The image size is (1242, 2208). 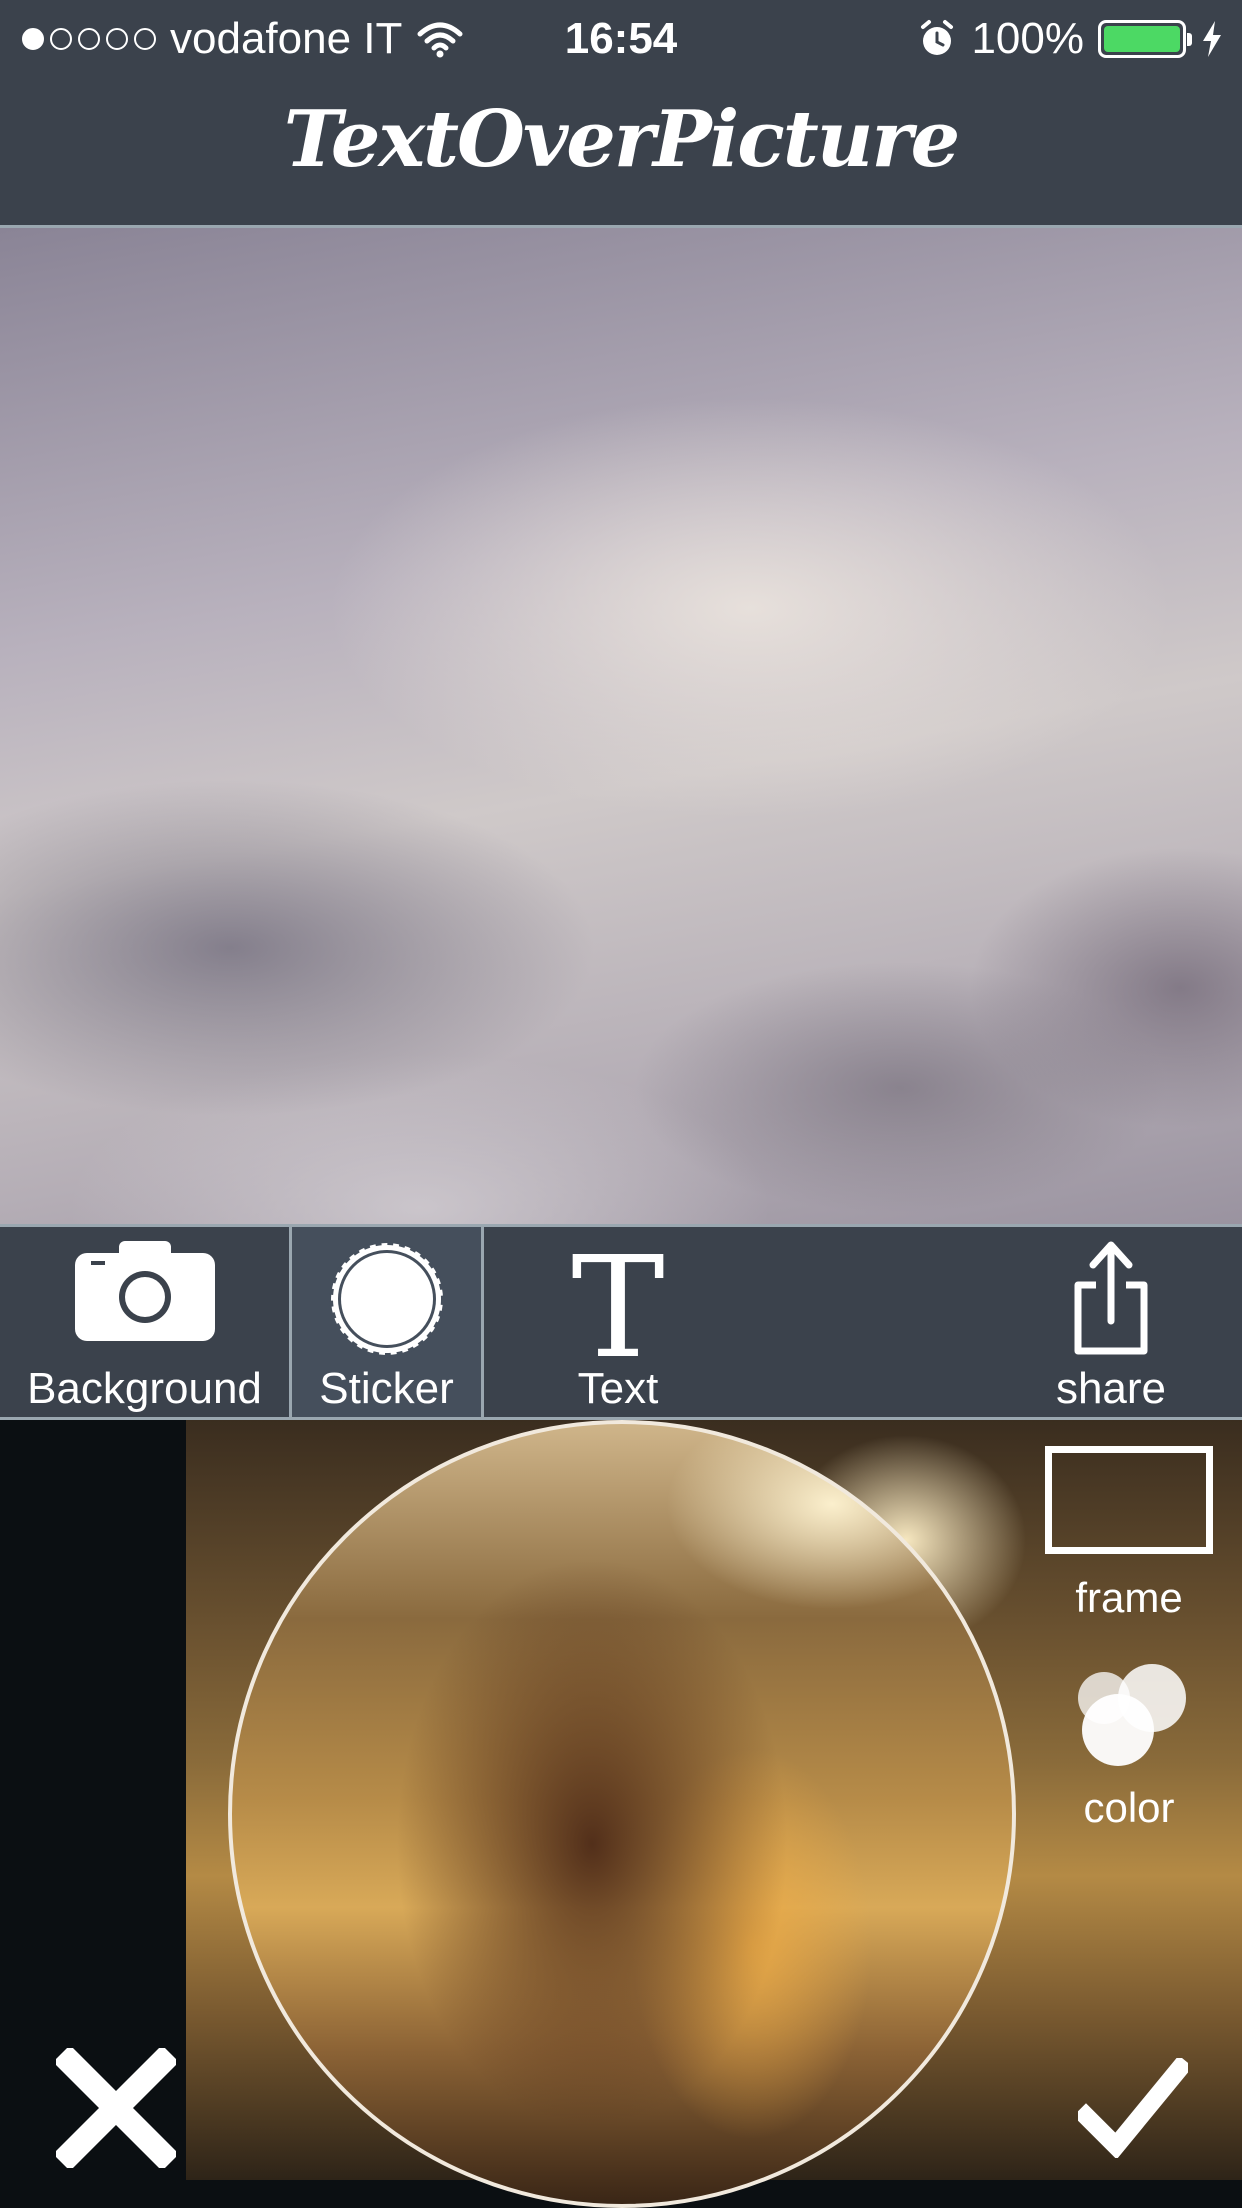 What do you see at coordinates (937, 37) in the screenshot?
I see `alarm-icon` at bounding box center [937, 37].